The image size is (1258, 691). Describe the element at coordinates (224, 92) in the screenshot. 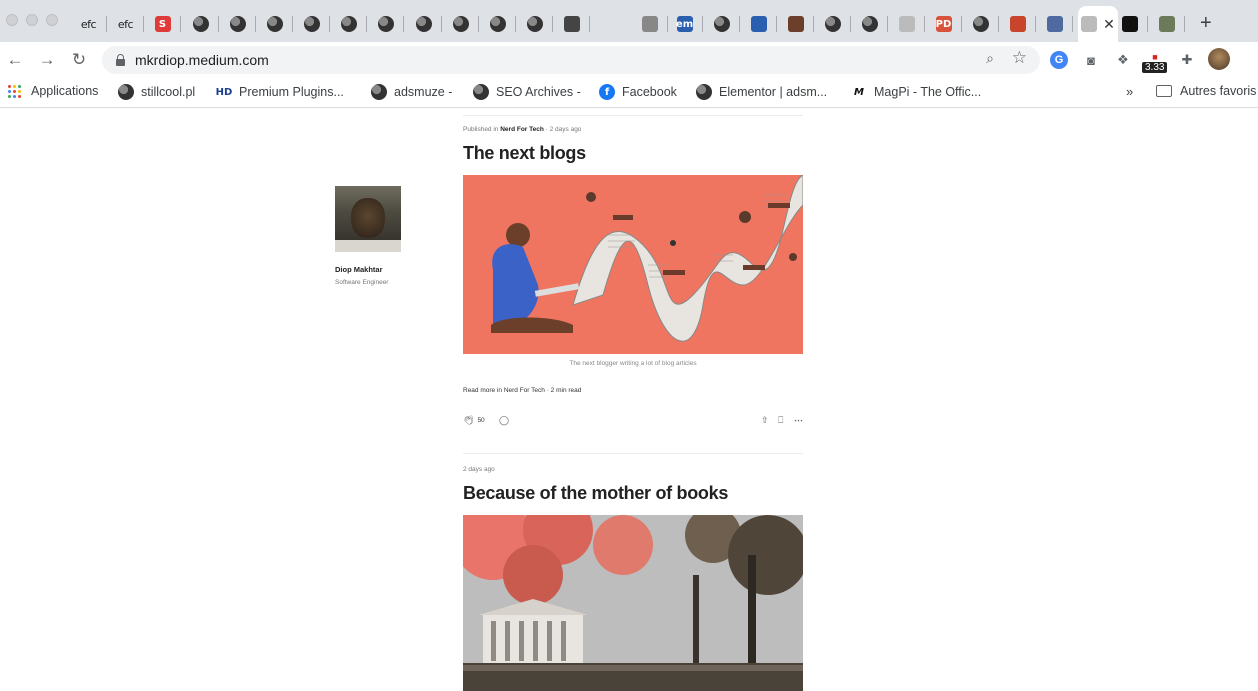

I see `bookmark-icon-text: HD` at that location.